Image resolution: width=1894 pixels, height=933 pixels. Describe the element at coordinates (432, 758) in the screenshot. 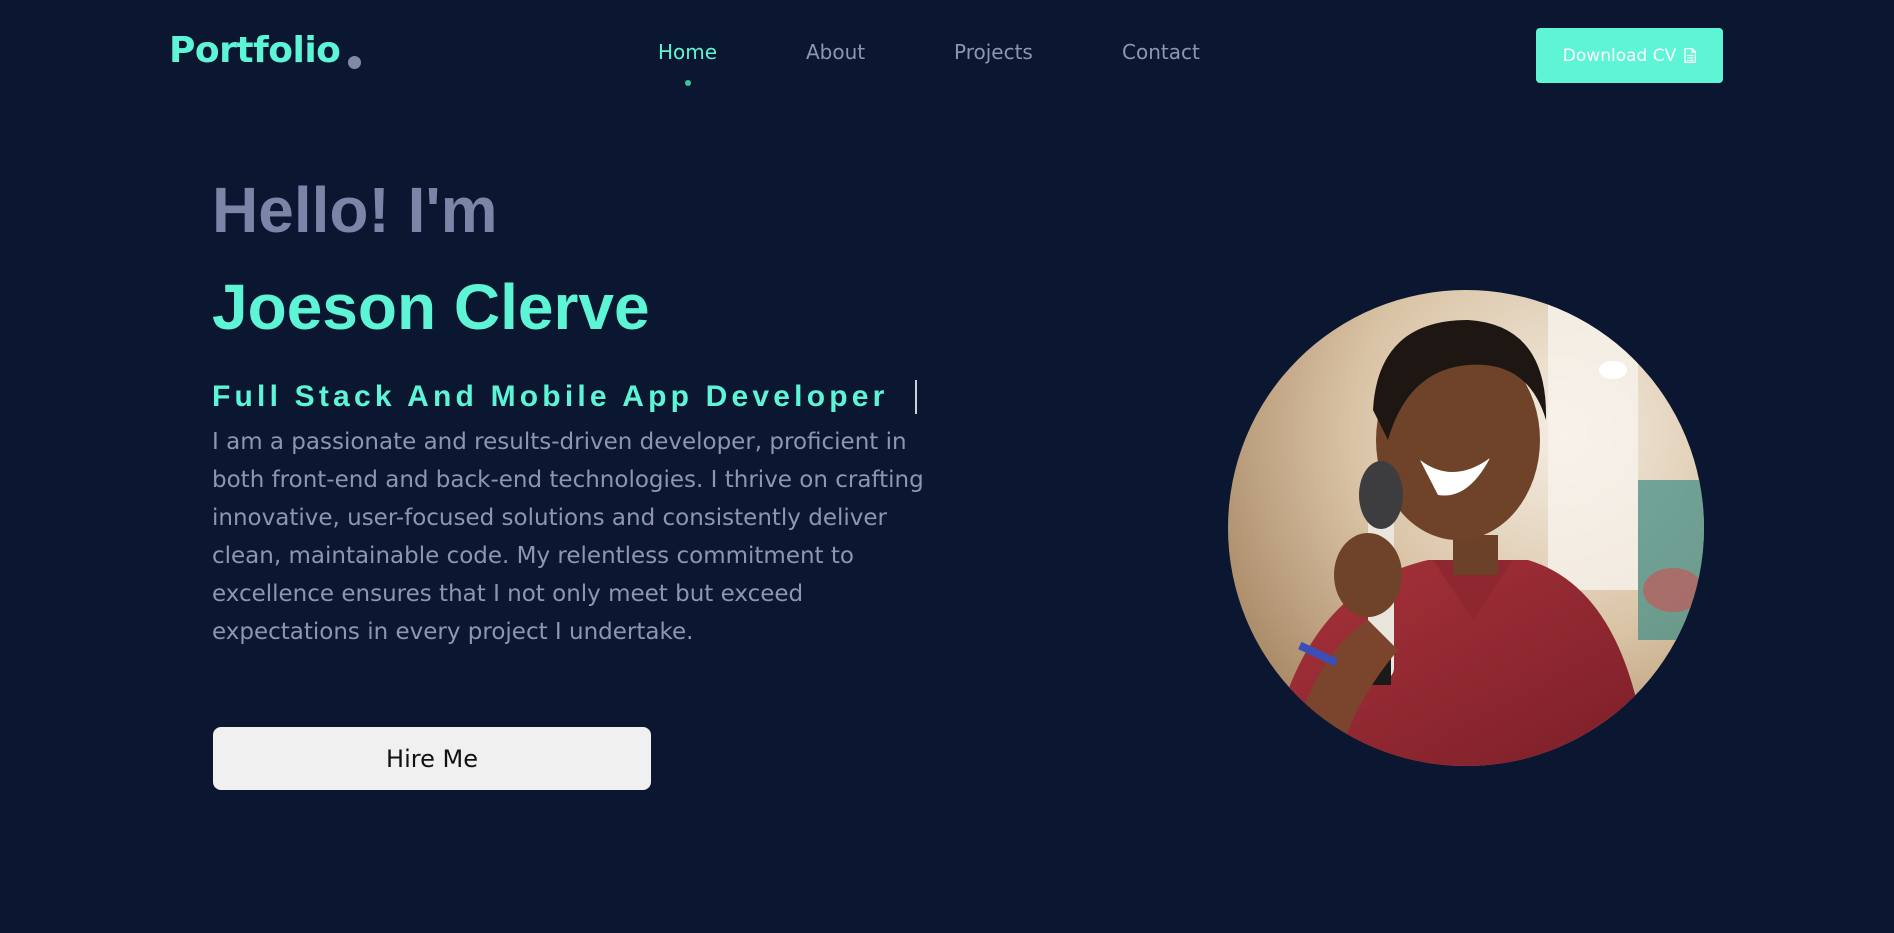

I see `hire-me-button: Hire Me` at that location.